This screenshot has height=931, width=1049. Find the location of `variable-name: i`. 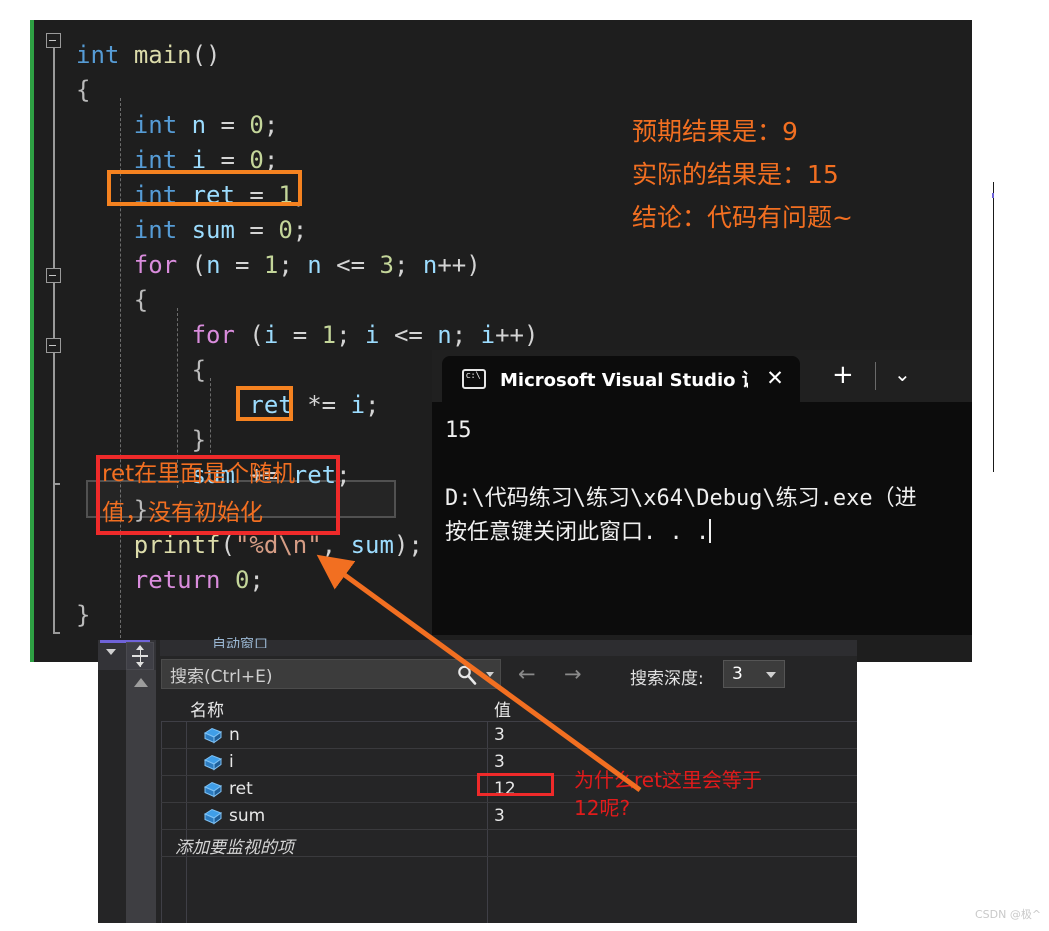

variable-name: i is located at coordinates (231, 762).